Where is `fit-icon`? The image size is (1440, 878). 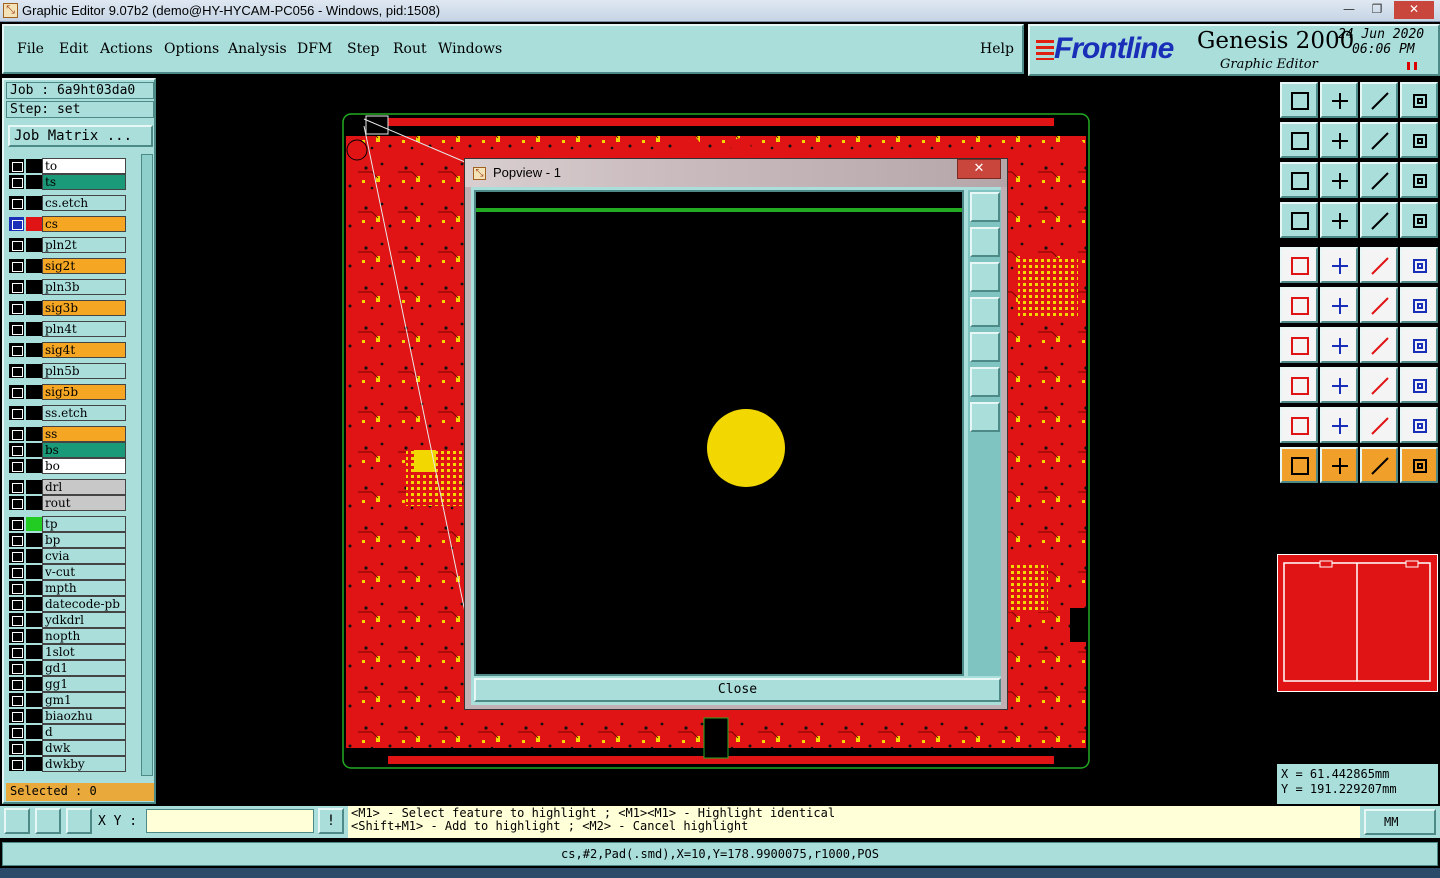 fit-icon is located at coordinates (1299, 180).